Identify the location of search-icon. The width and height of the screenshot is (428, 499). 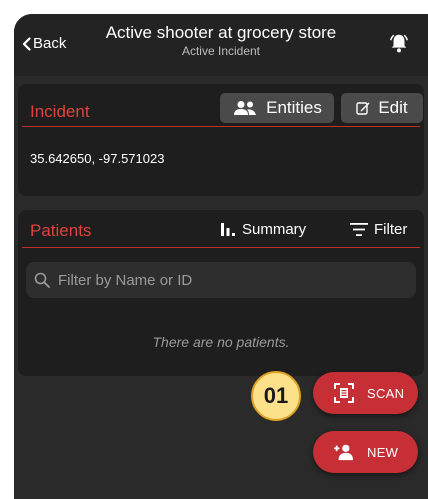
(42, 280).